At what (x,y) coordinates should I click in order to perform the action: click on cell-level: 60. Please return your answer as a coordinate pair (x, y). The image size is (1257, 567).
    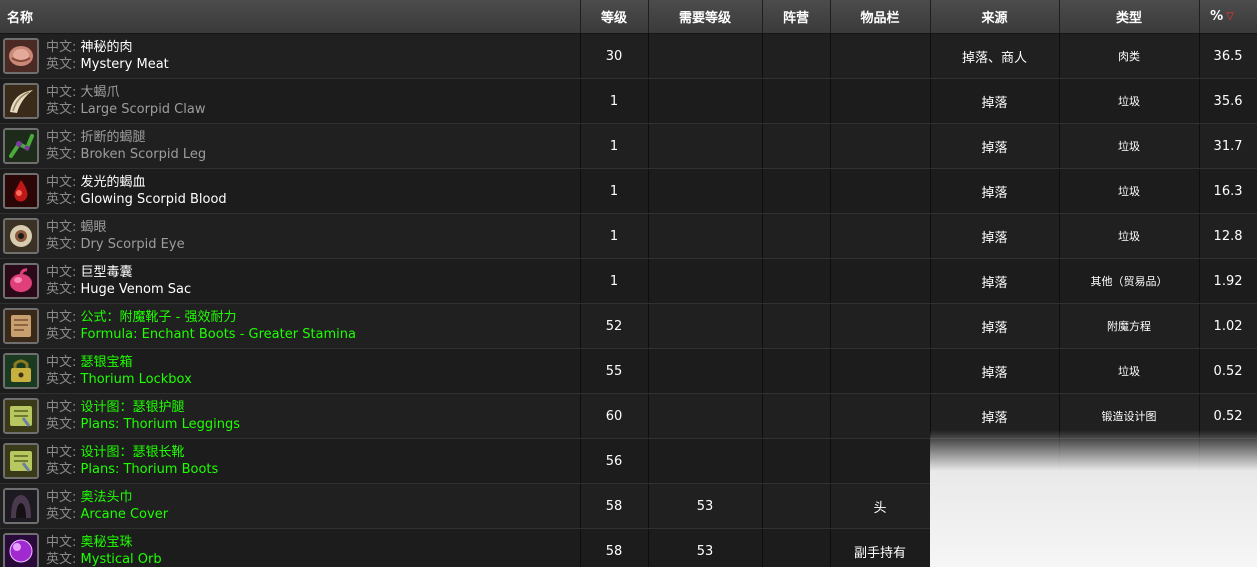
    Looking at the image, I should click on (614, 416).